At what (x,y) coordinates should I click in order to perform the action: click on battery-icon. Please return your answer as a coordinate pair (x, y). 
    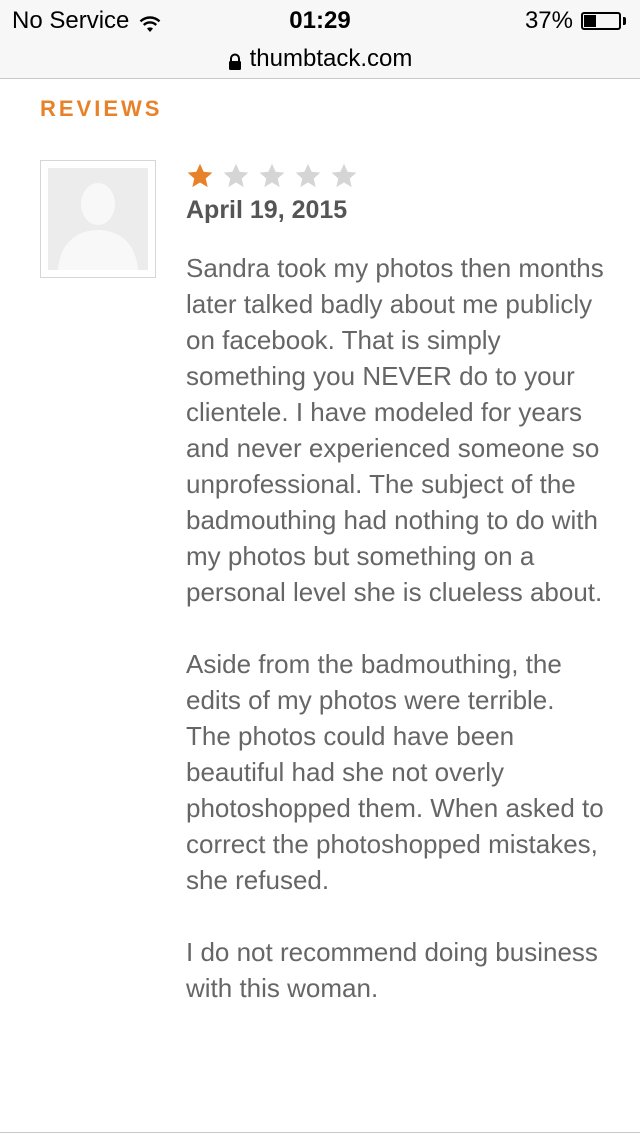
    Looking at the image, I should click on (601, 21).